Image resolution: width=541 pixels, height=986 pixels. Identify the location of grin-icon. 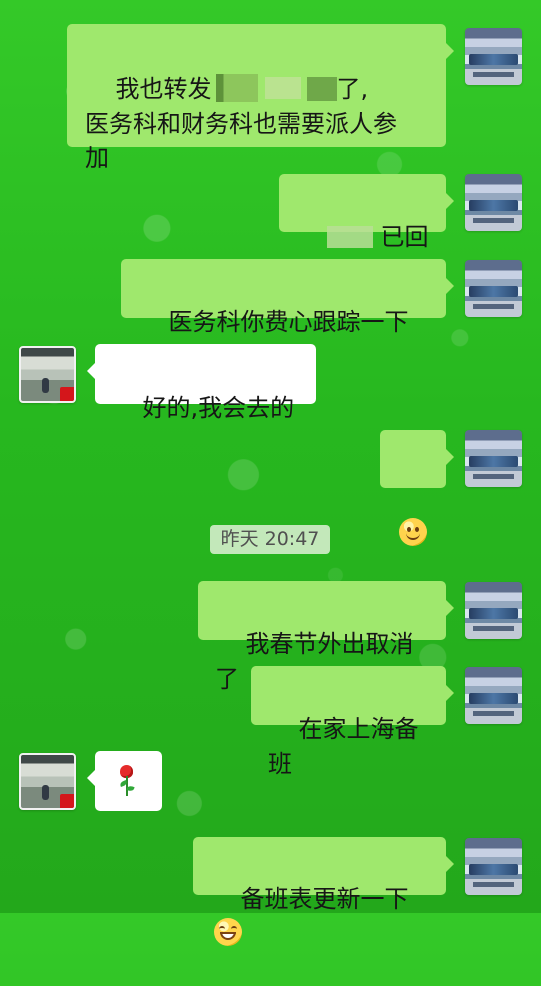
(228, 931).